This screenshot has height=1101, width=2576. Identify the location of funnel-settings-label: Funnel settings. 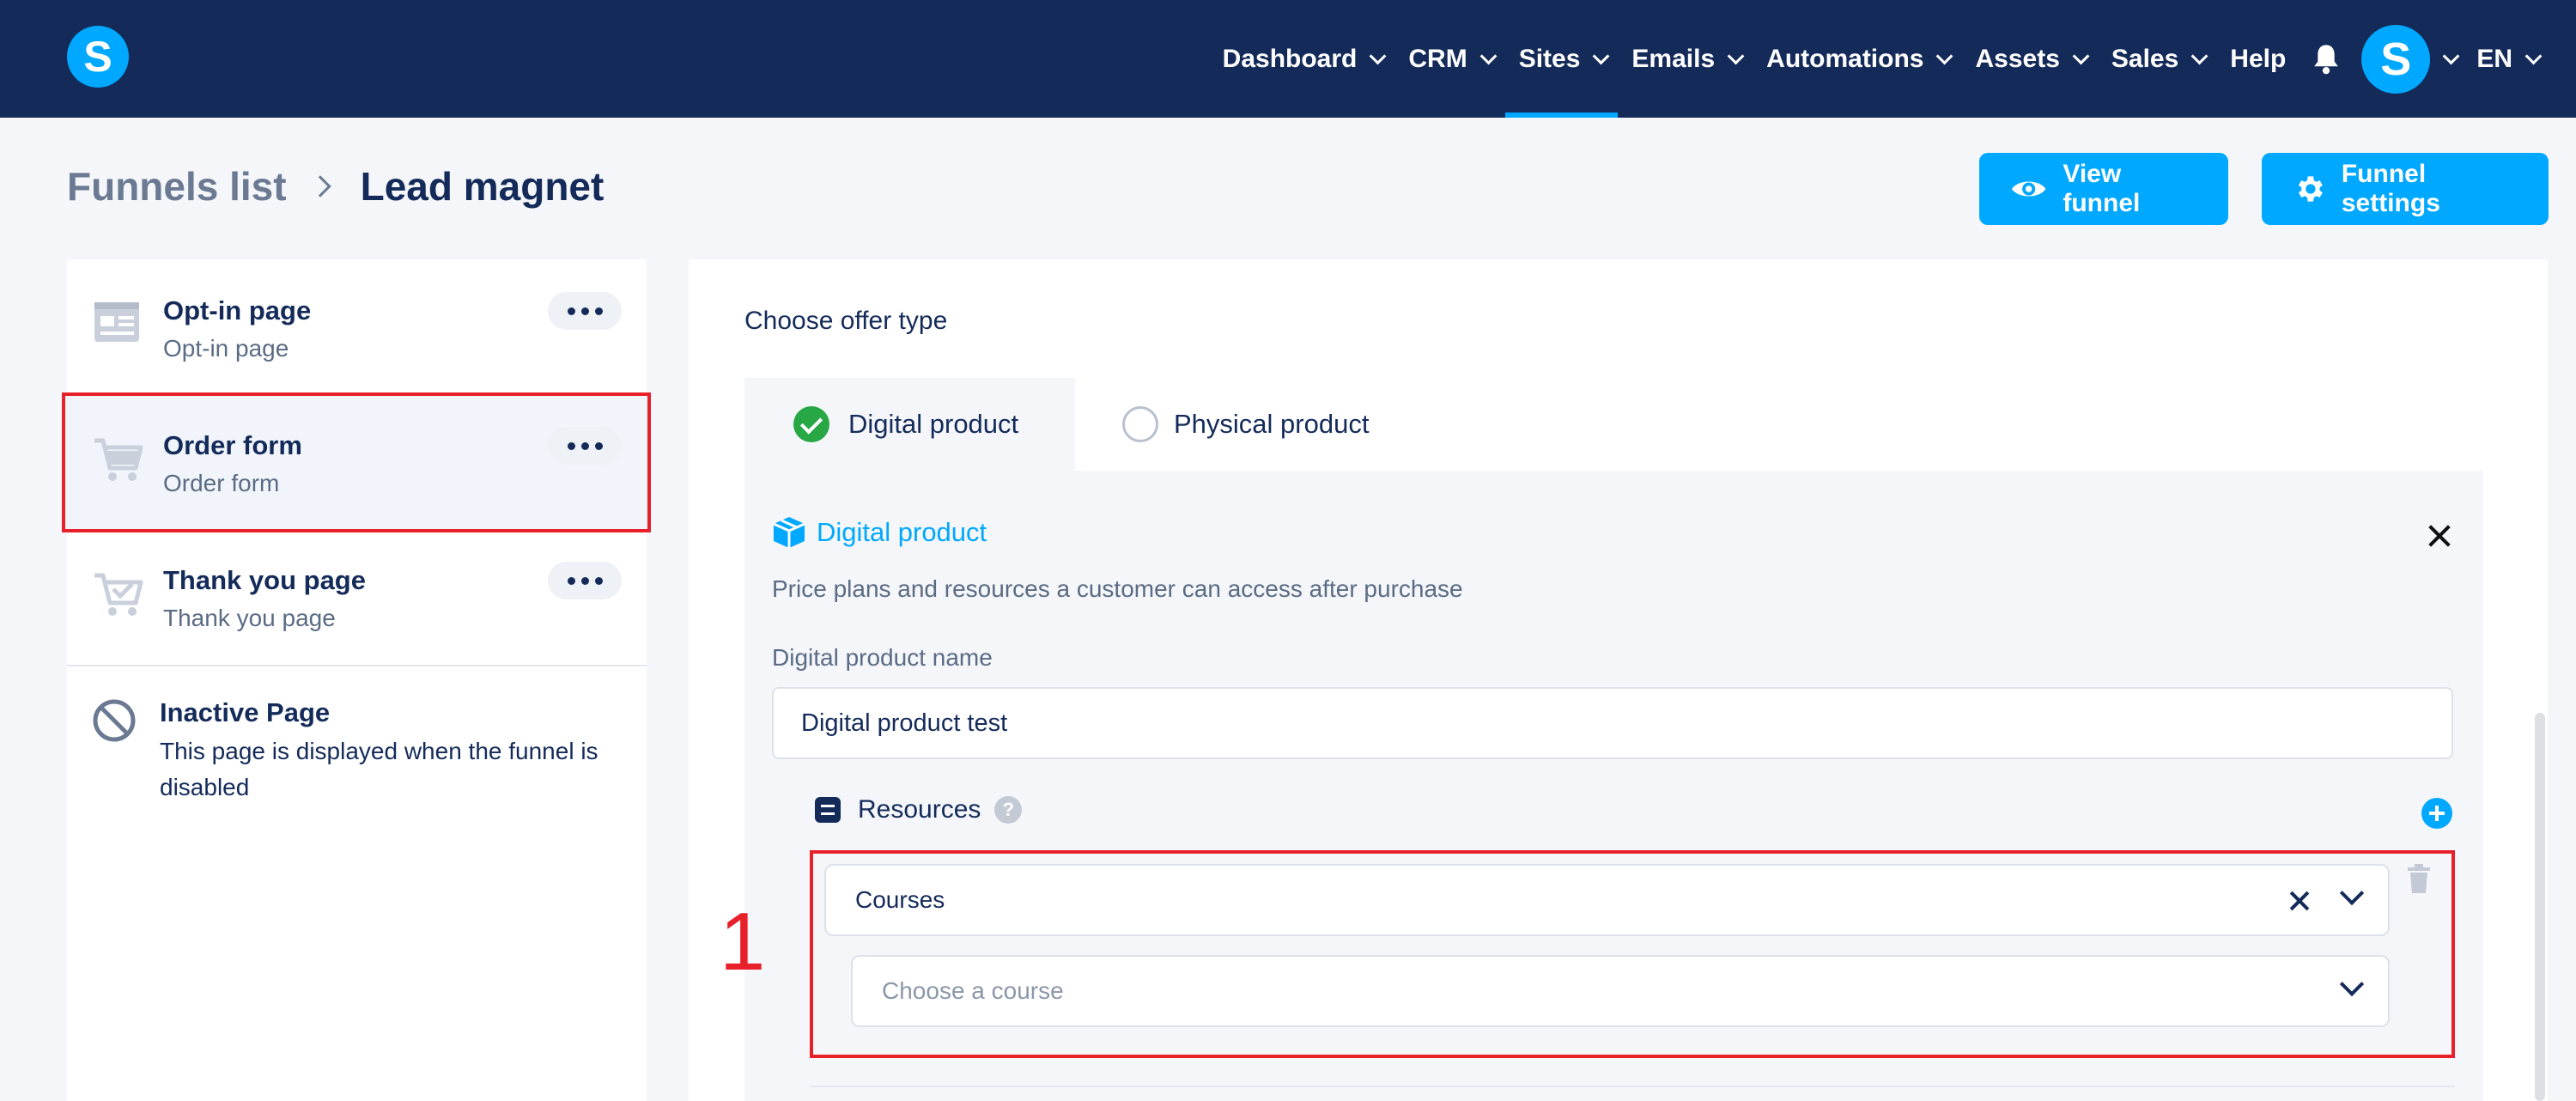
(2390, 189).